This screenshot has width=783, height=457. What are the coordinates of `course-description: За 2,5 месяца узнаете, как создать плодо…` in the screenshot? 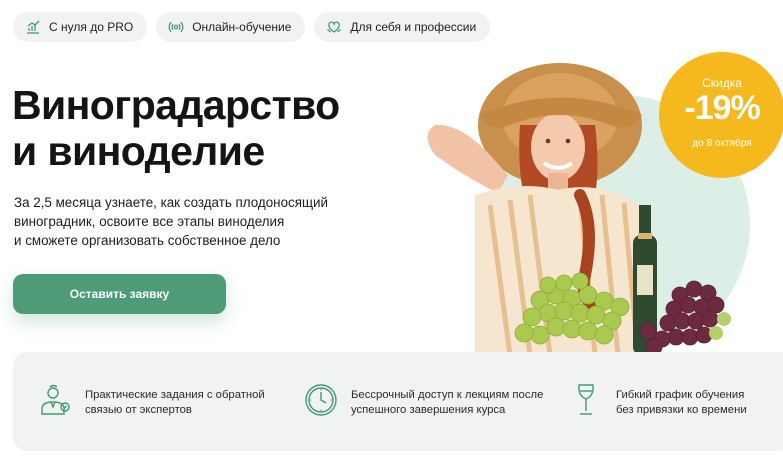 It's located at (184, 221).